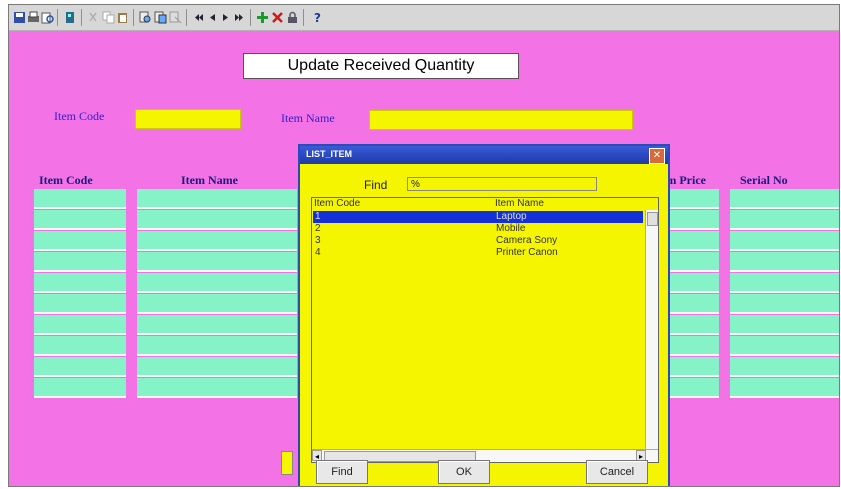 The height and width of the screenshot is (489, 841). Describe the element at coordinates (212, 17) in the screenshot. I see `prev-record-icon` at that location.